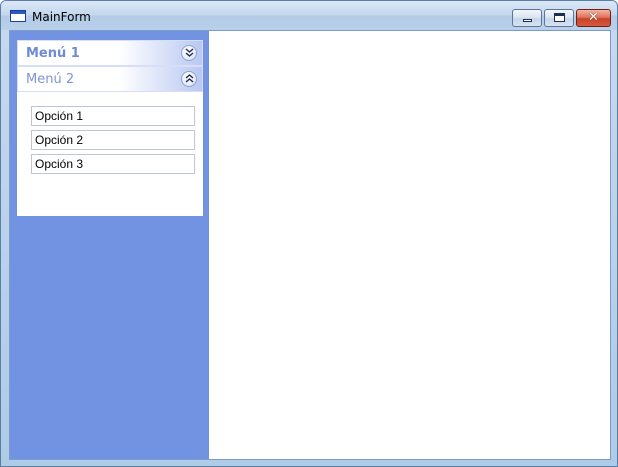 The height and width of the screenshot is (467, 618). I want to click on window-title: MainForm, so click(61, 17).